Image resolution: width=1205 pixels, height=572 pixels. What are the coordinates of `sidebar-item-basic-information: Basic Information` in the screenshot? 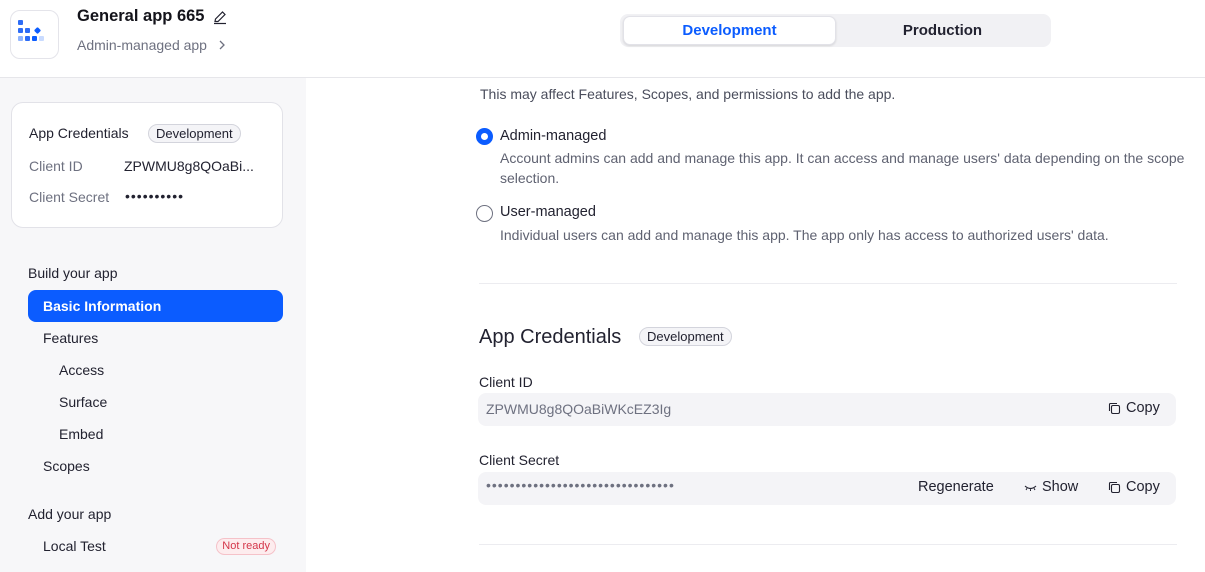 It's located at (155, 306).